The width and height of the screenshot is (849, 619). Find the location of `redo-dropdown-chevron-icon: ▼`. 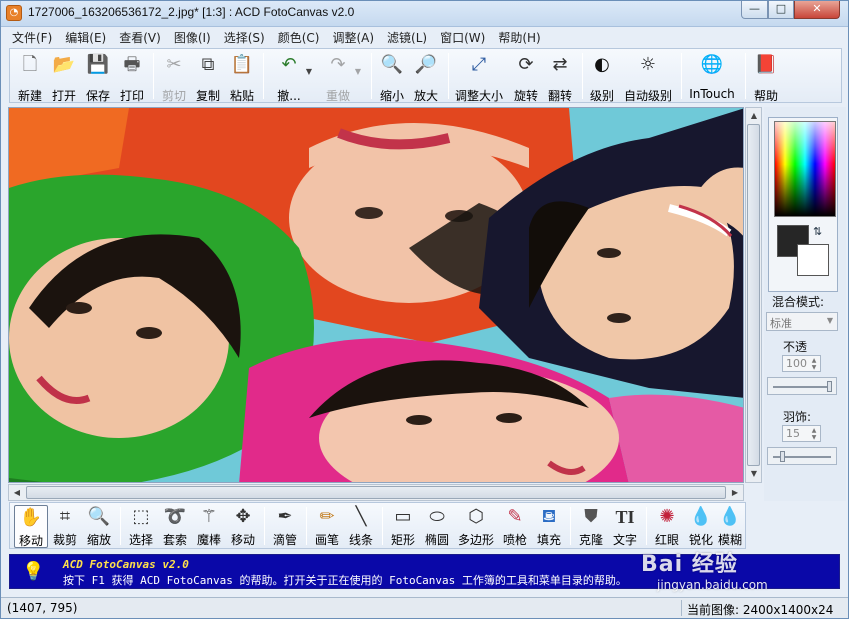

redo-dropdown-chevron-icon: ▼ is located at coordinates (358, 72).